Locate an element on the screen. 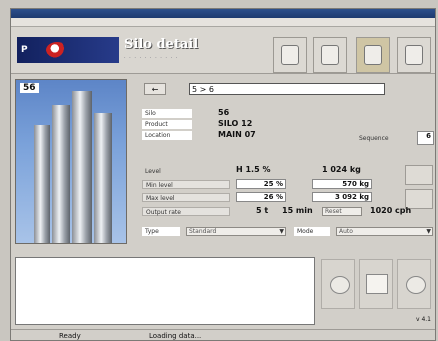 This screenshot has height=341, width=438. toolbar-folder-button is located at coordinates (373, 55).